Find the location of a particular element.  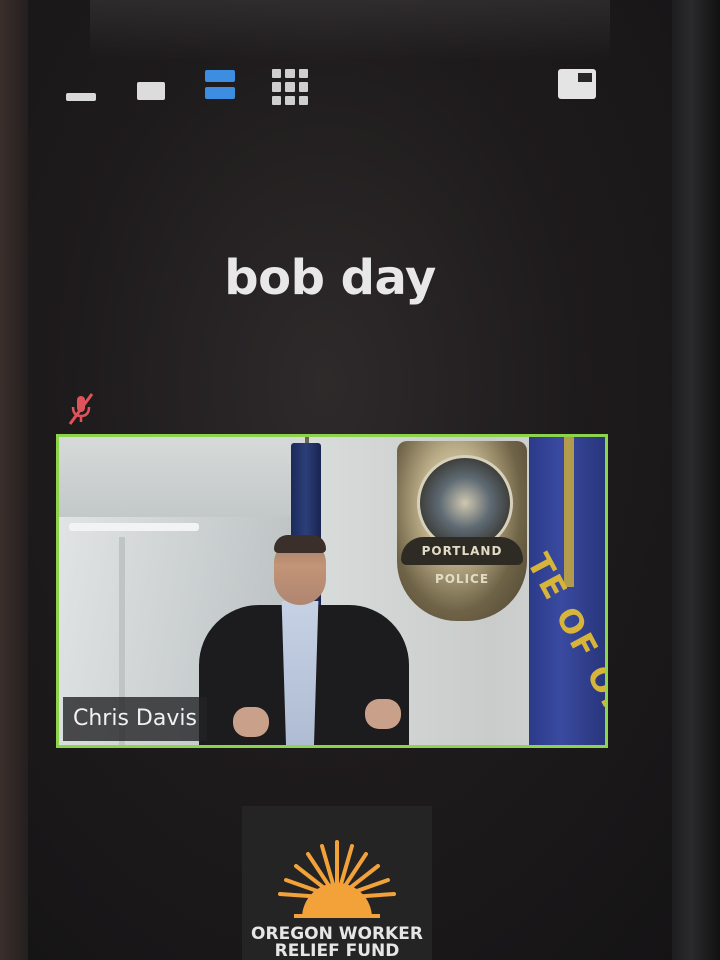

floating-window-icon is located at coordinates (577, 84).